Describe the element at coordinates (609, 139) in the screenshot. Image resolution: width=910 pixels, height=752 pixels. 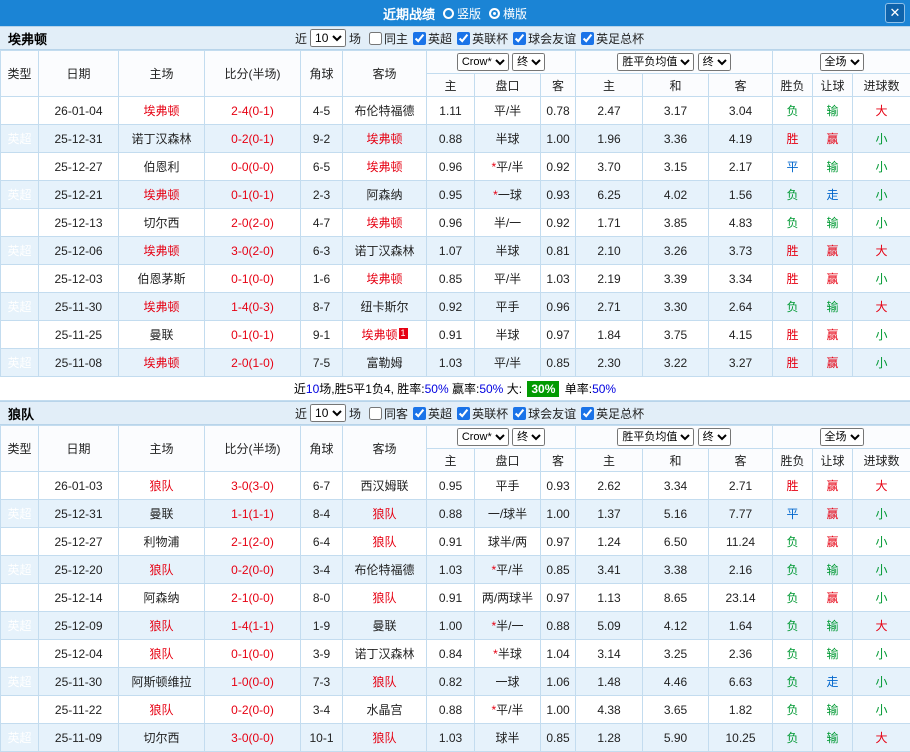
I see `eu-home-odds: 1.96` at that location.